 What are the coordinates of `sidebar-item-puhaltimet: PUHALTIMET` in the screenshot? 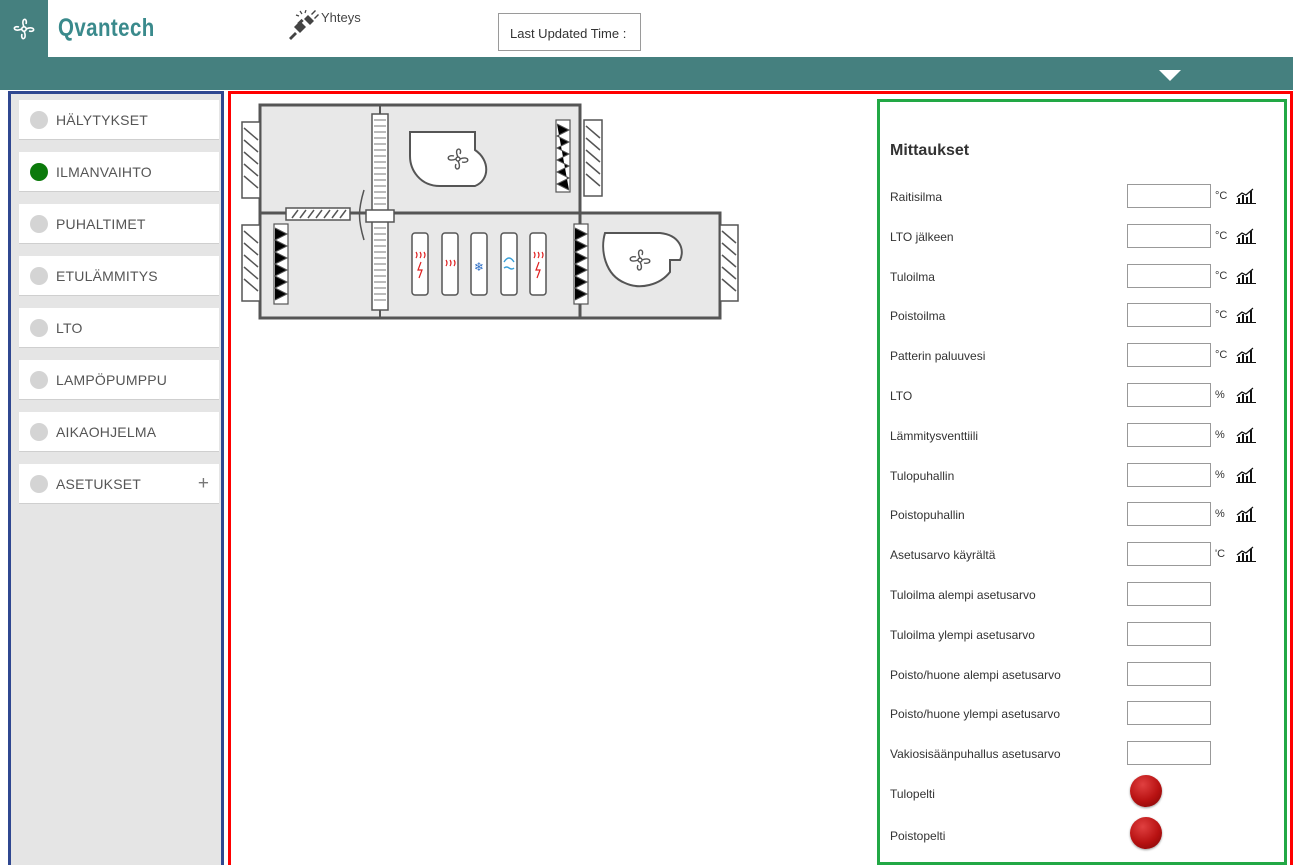 It's located at (119, 224).